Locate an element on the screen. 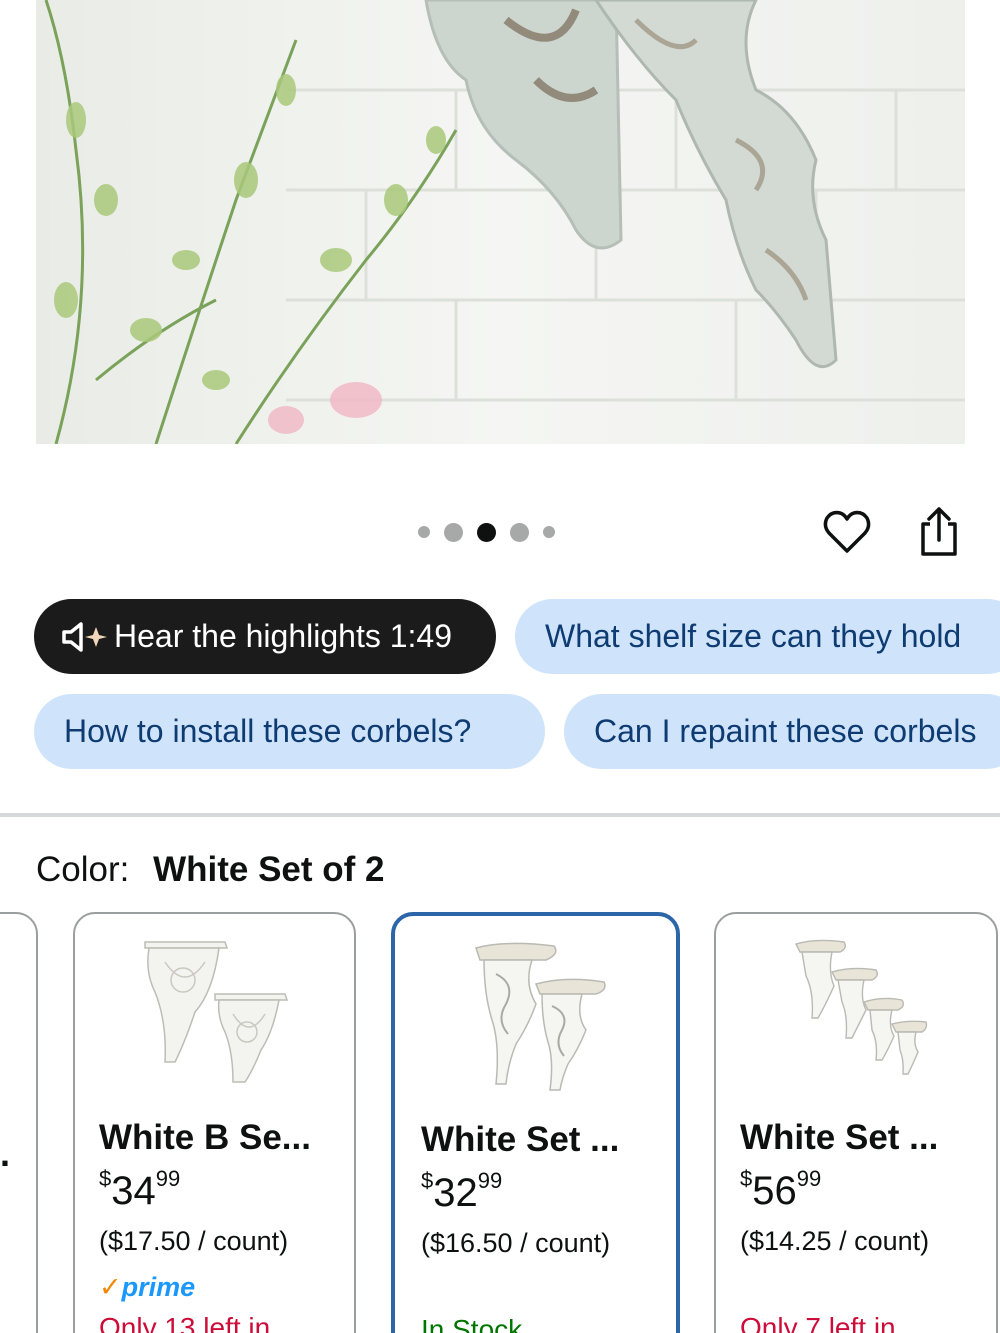  question-chip-label: Can I repaint these corbels is located at coordinates (785, 731).